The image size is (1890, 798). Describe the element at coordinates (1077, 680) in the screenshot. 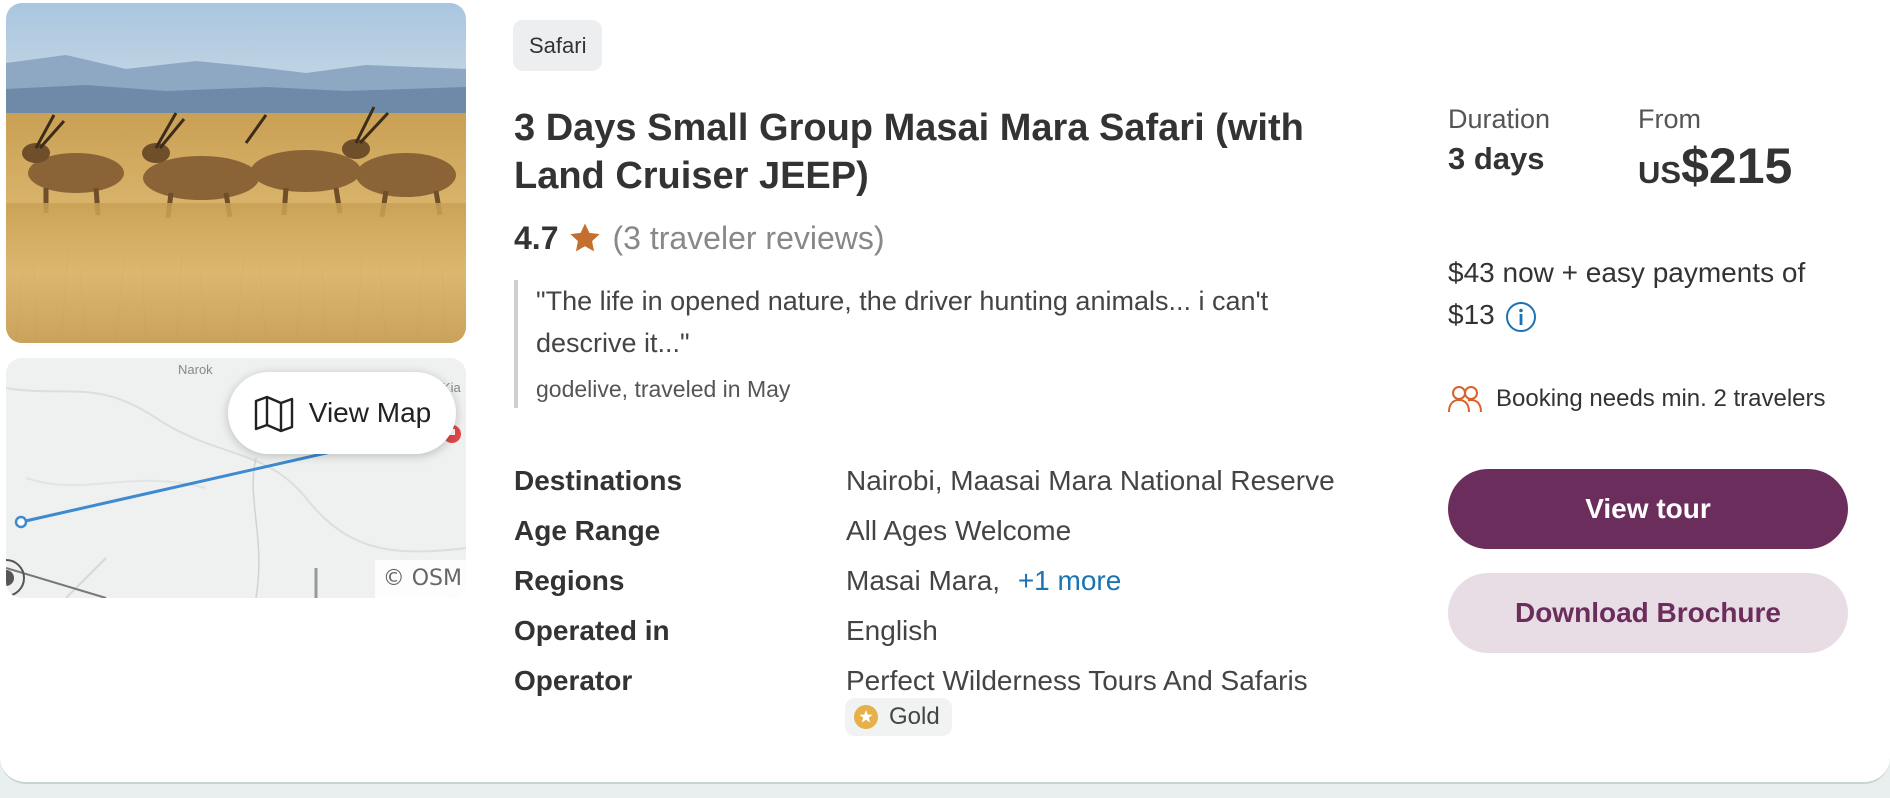

I see `operator-name: Perfect Wilderness Tours And Safaris` at that location.